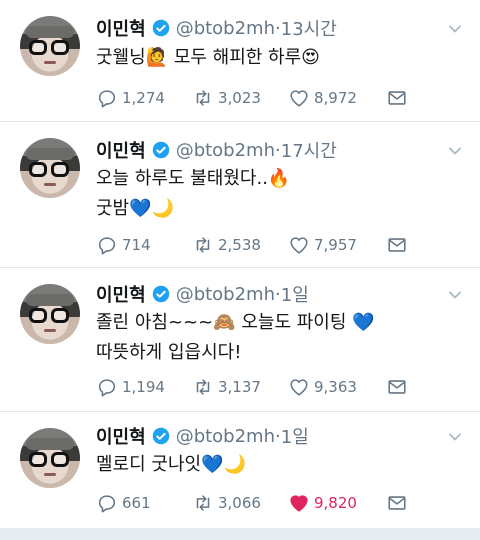 Image resolution: width=480 pixels, height=540 pixels. I want to click on tweet-actions: 714 2,538 7,957, so click(256, 245).